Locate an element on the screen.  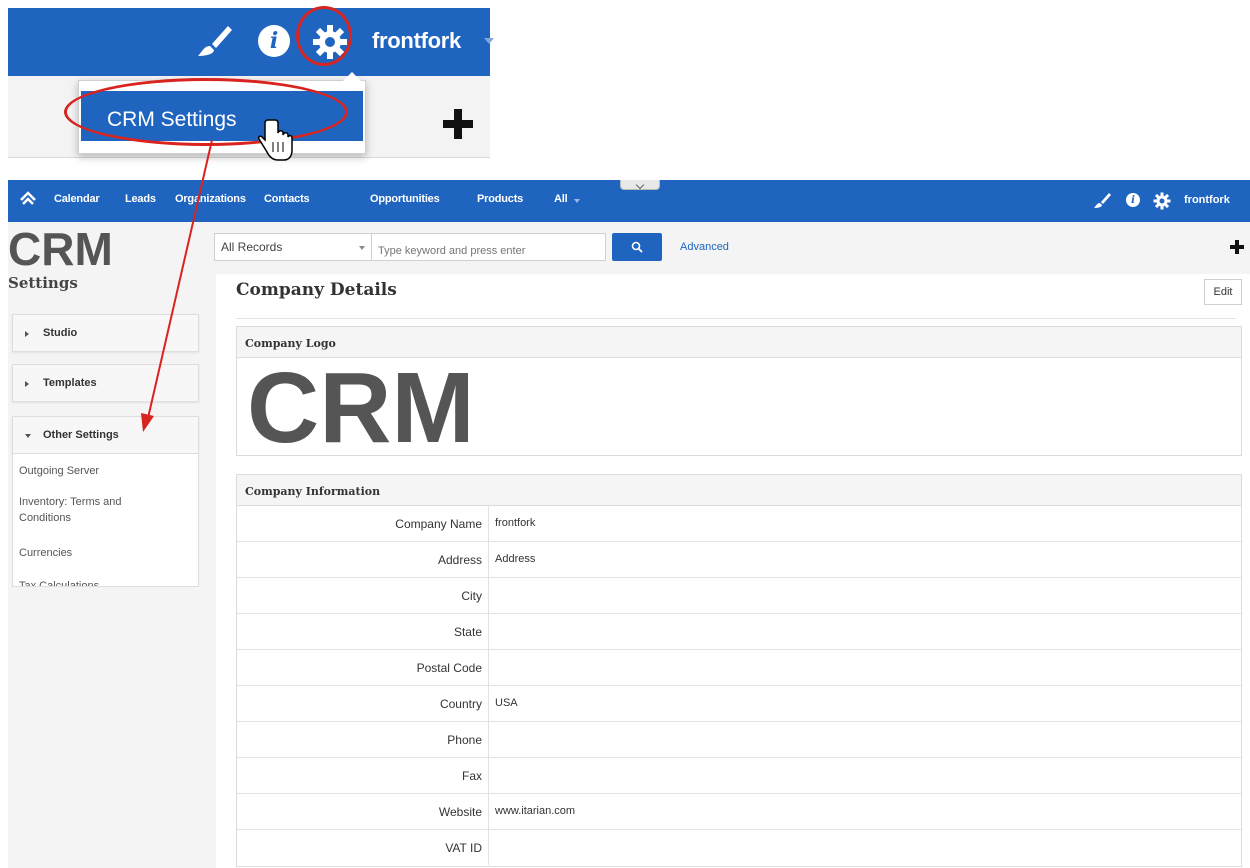
nav-opportunities: Opportunities is located at coordinates (405, 199).